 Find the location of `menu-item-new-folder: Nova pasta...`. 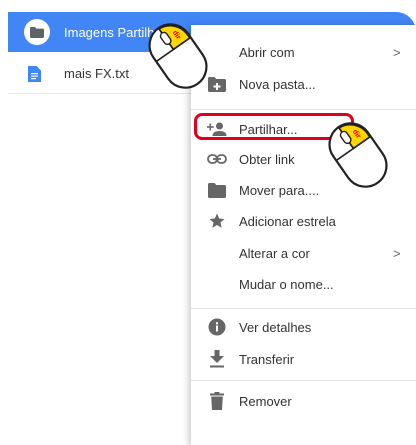

menu-item-new-folder: Nova pasta... is located at coordinates (303, 84).